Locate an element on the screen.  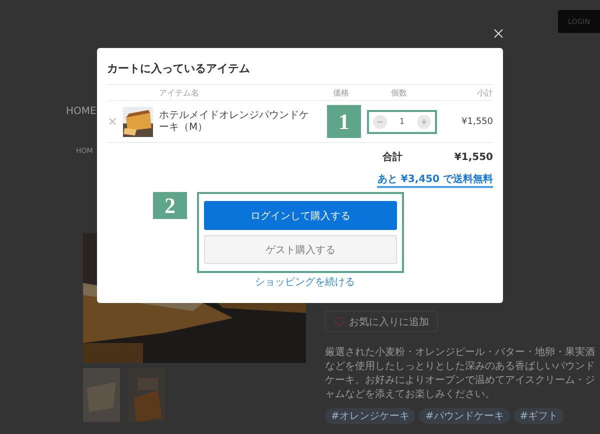
guest-purchase-button: ゲスト購入する is located at coordinates (300, 249).